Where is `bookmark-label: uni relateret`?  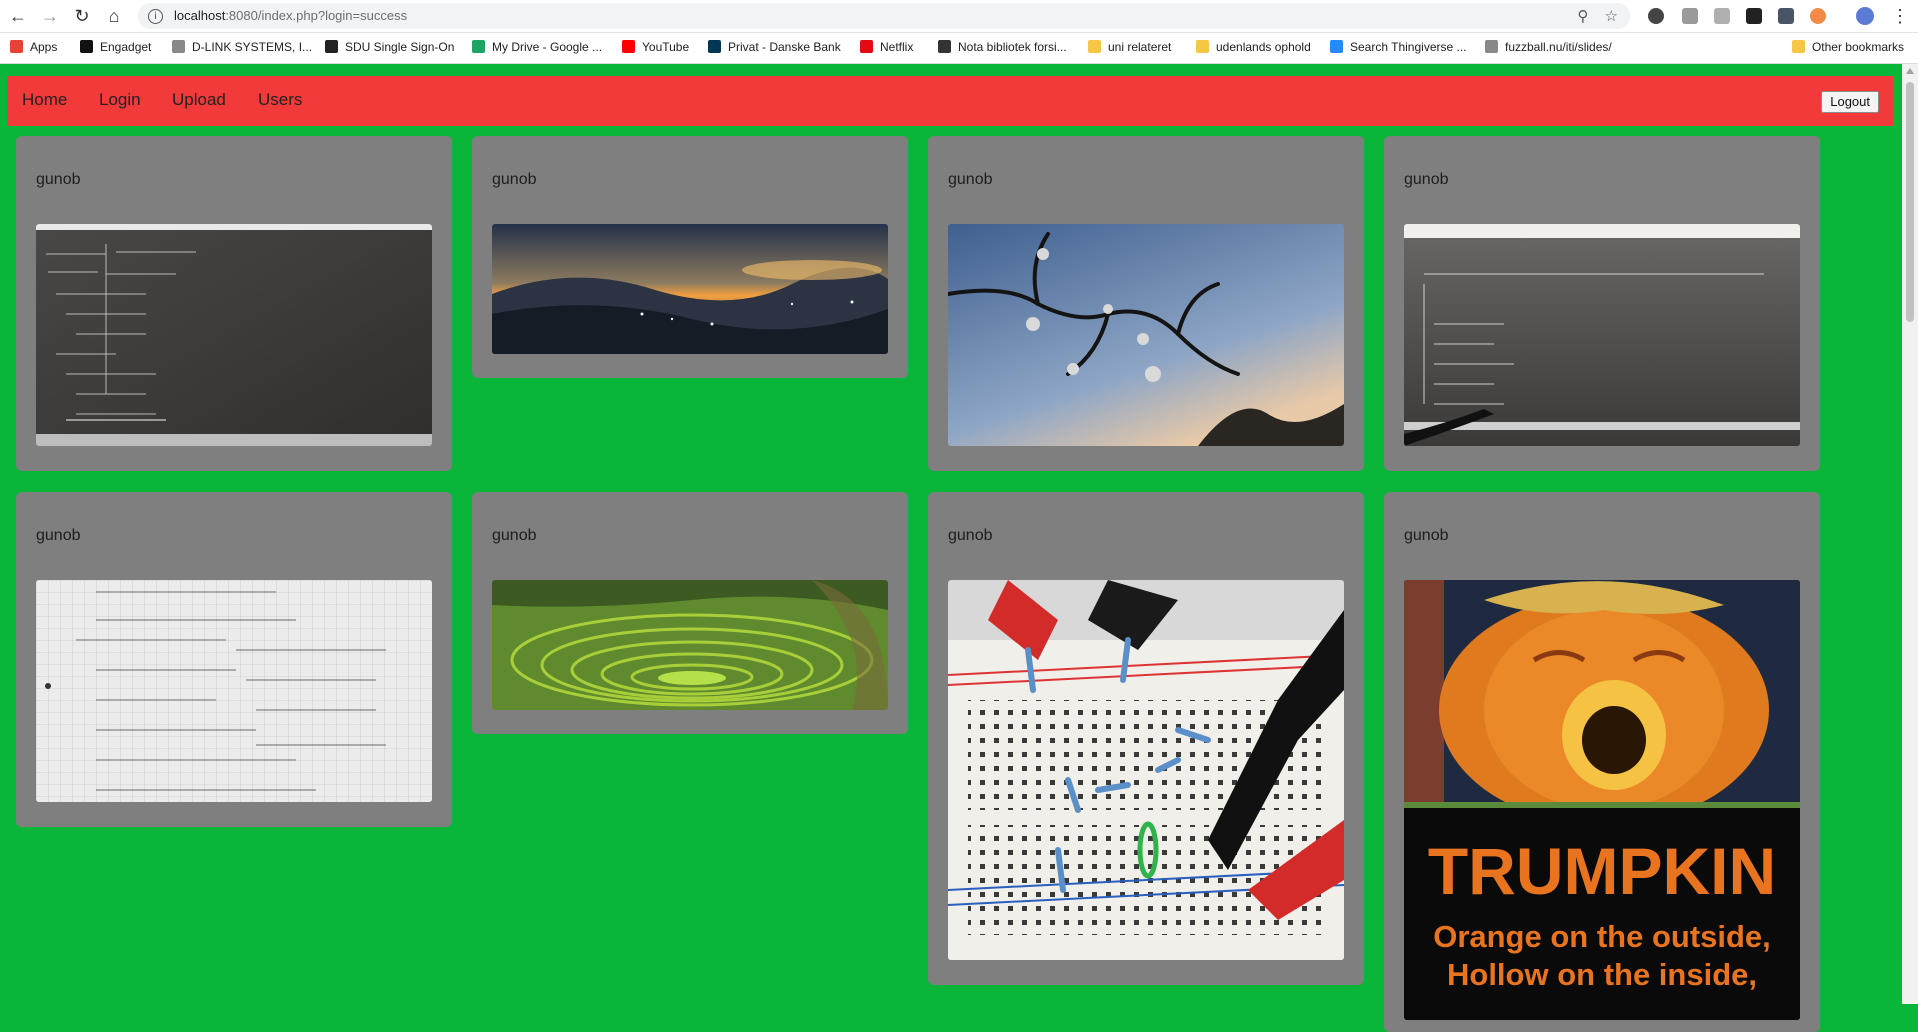
bookmark-label: uni relateret is located at coordinates (1140, 47).